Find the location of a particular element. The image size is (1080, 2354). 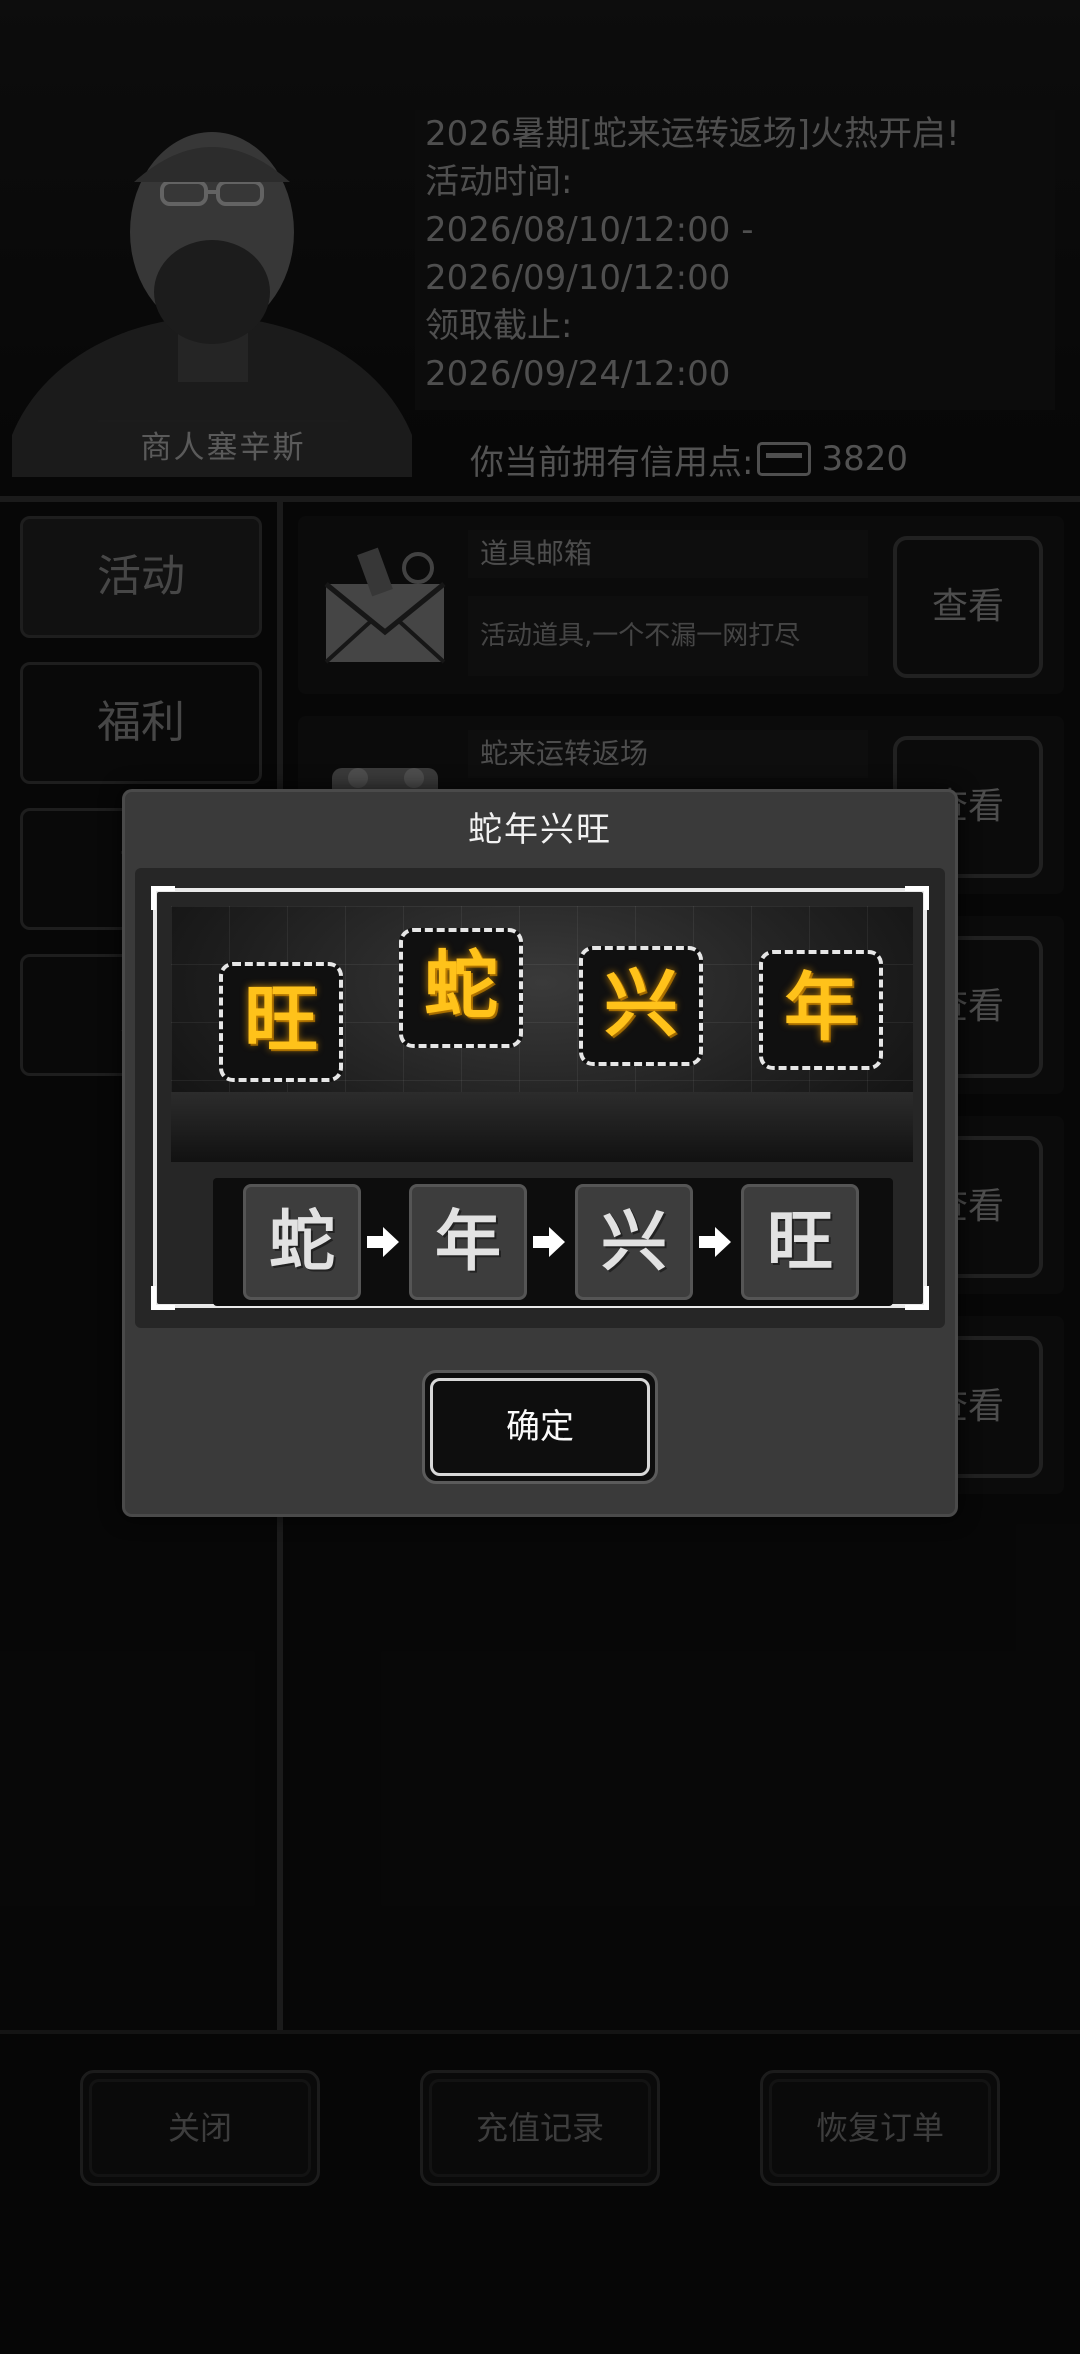

sequence-tile: 年 is located at coordinates (468, 1242).